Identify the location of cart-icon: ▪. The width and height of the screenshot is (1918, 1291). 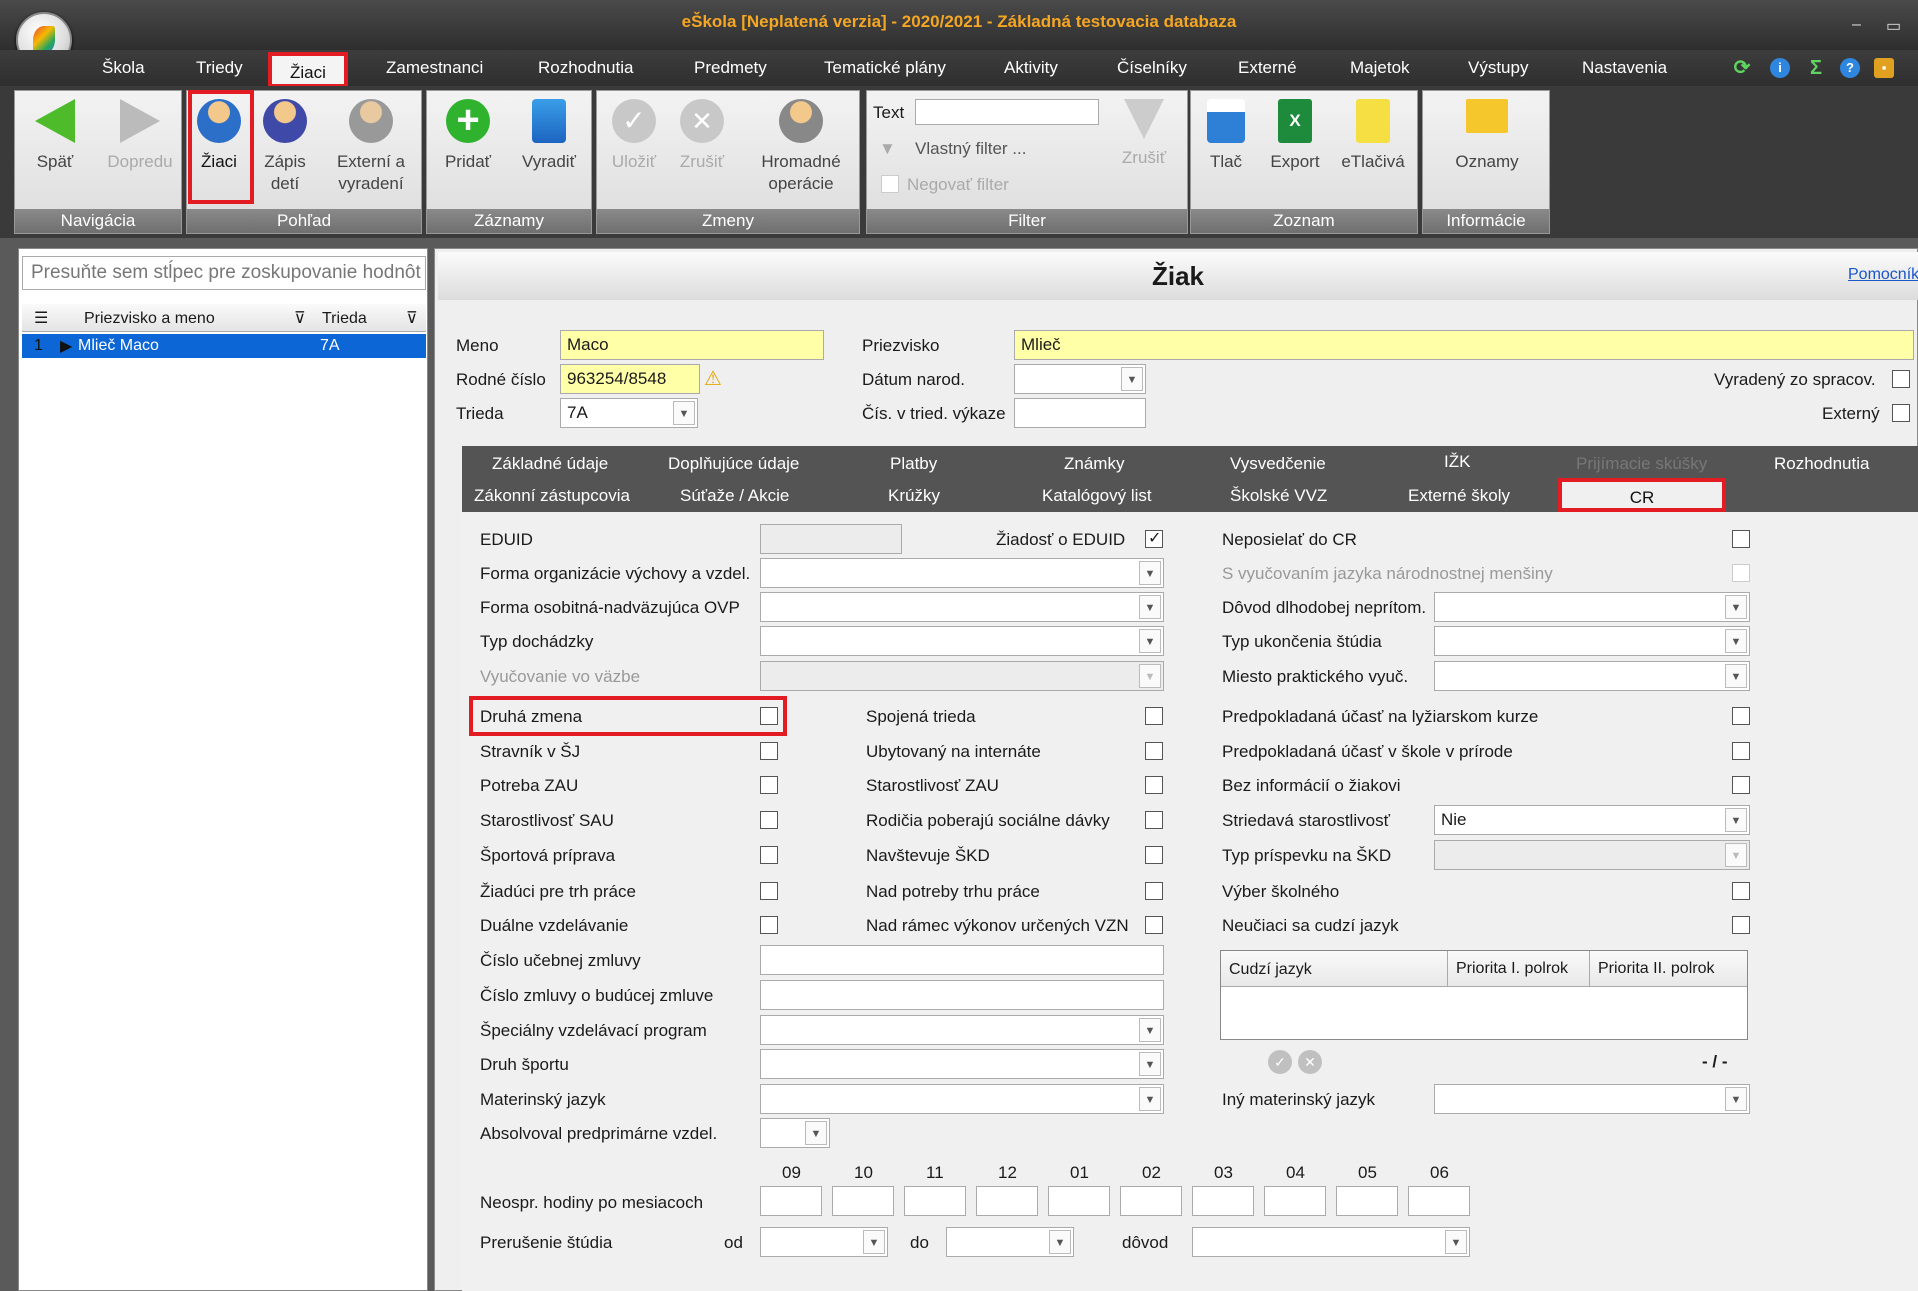
(1884, 68).